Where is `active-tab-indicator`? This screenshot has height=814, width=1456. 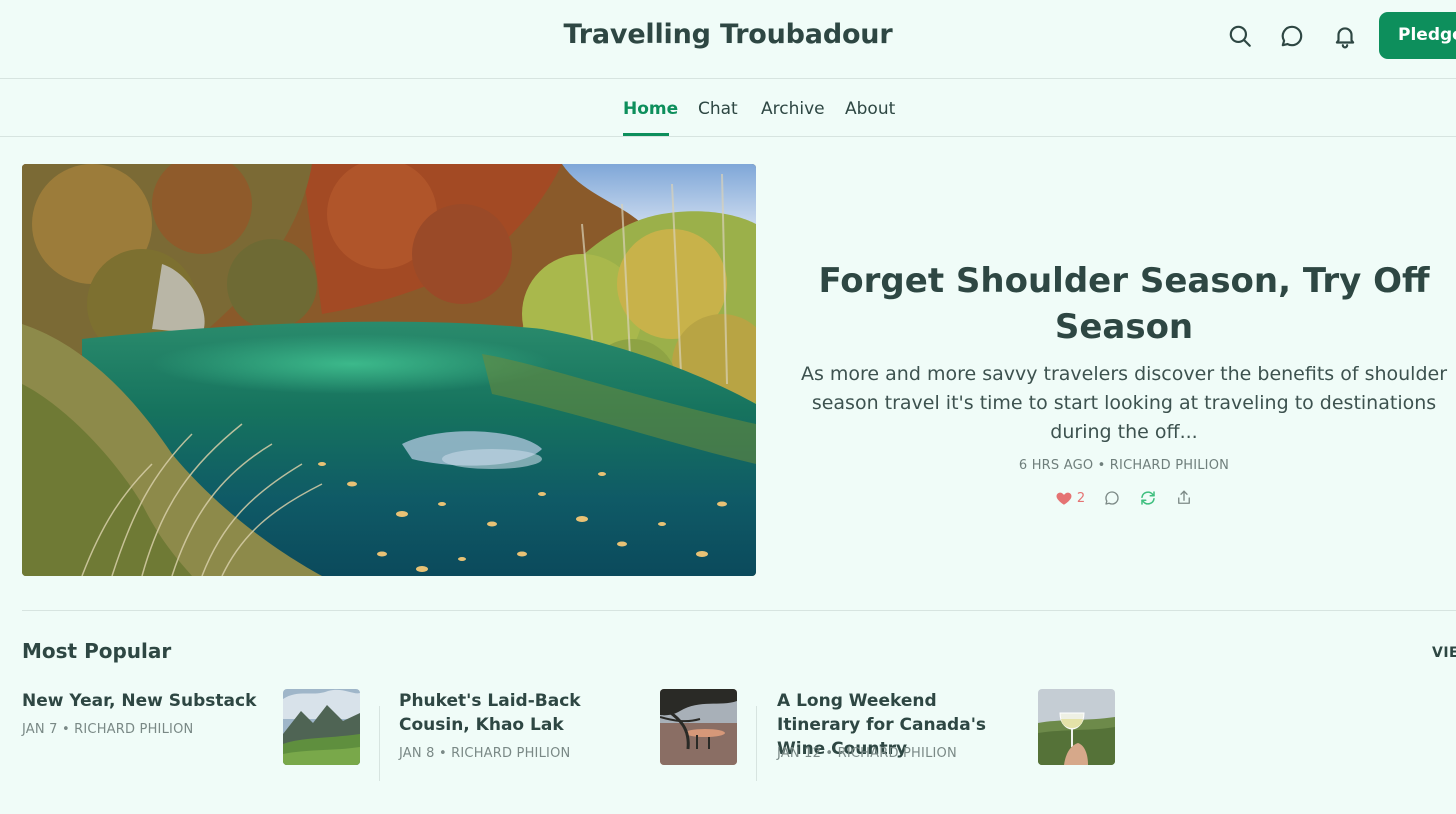
active-tab-indicator is located at coordinates (646, 134).